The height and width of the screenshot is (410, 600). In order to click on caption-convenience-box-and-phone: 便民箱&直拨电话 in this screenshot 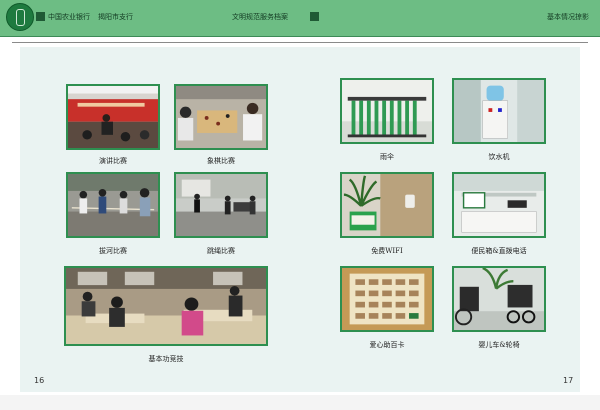, I will do `click(499, 251)`.